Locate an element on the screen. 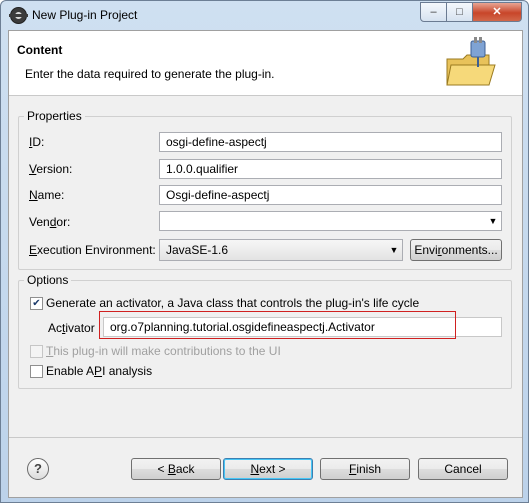 This screenshot has width=529, height=503. maximize-button: □ is located at coordinates (459, 12).